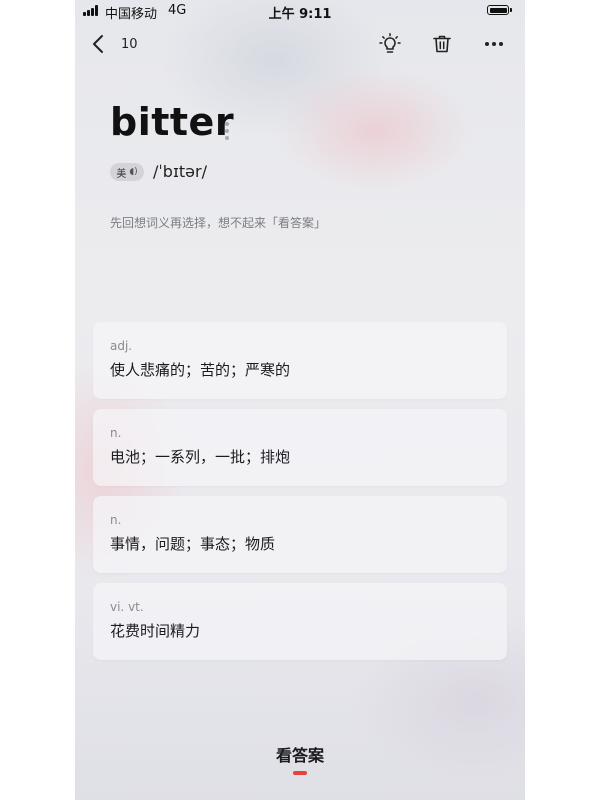 The height and width of the screenshot is (800, 600). What do you see at coordinates (300, 44) in the screenshot?
I see `nav-bar: 10` at bounding box center [300, 44].